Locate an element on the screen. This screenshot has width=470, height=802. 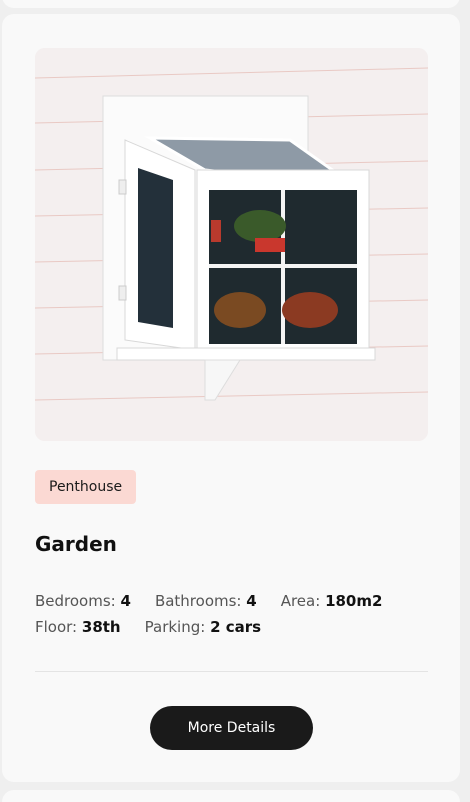
more-details-button: More Details is located at coordinates (231, 728).